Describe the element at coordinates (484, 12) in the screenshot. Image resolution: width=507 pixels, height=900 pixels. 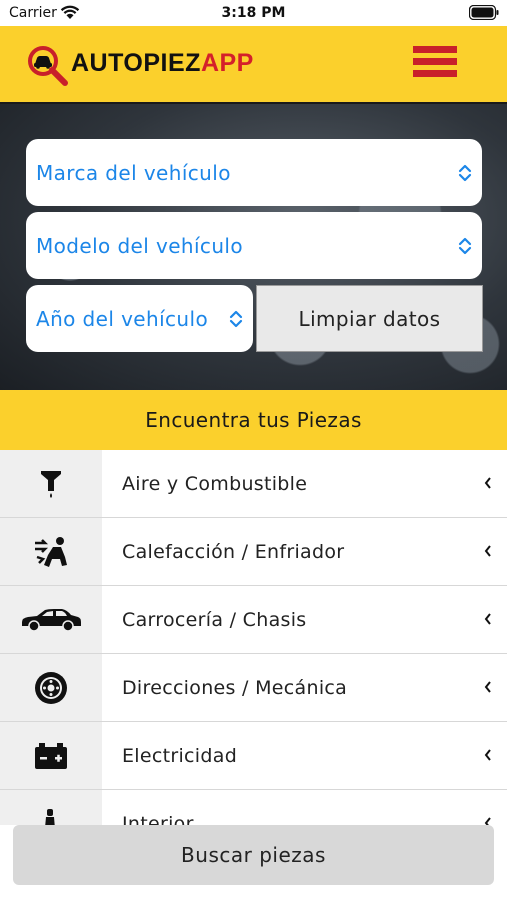
I see `battery-status-icon` at that location.